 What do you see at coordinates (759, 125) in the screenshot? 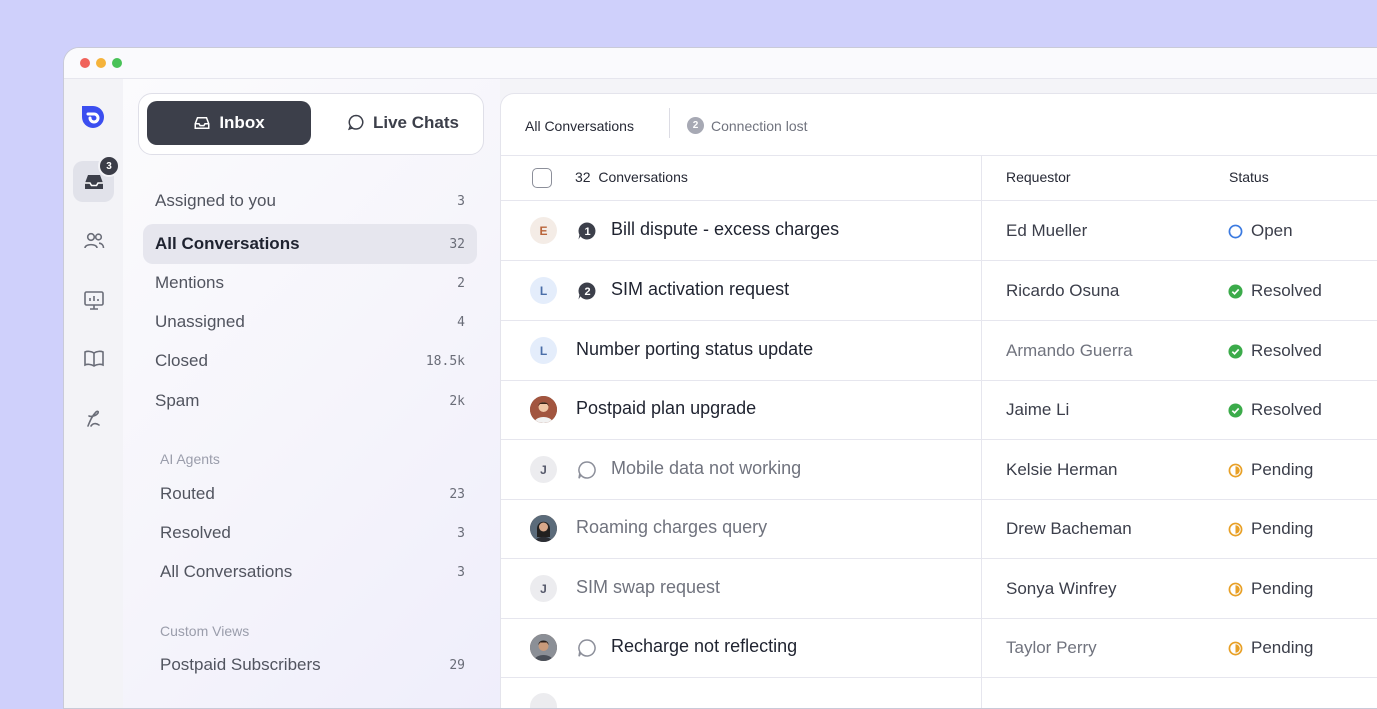
I see `connection-status-text: Connection lost` at bounding box center [759, 125].